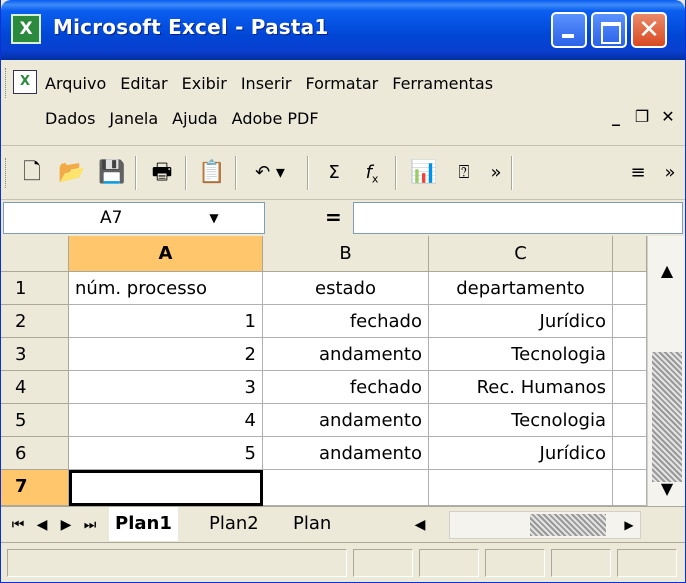 The image size is (686, 583). What do you see at coordinates (35, 321) in the screenshot?
I see `row-header-2: 2` at bounding box center [35, 321].